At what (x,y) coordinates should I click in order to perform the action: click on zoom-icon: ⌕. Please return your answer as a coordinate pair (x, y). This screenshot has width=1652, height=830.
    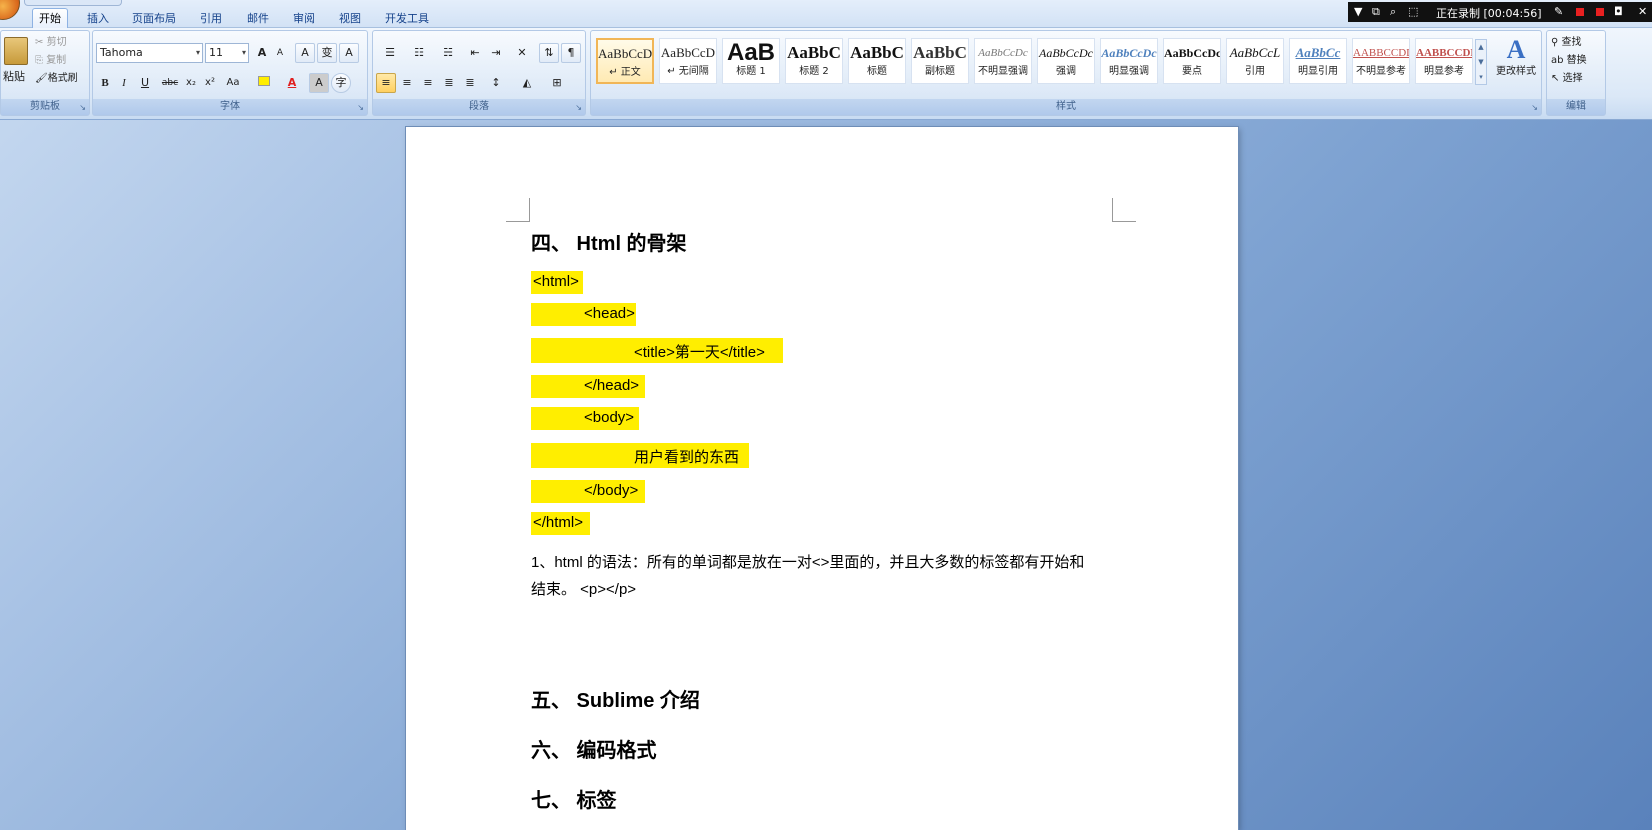
    Looking at the image, I should click on (1393, 12).